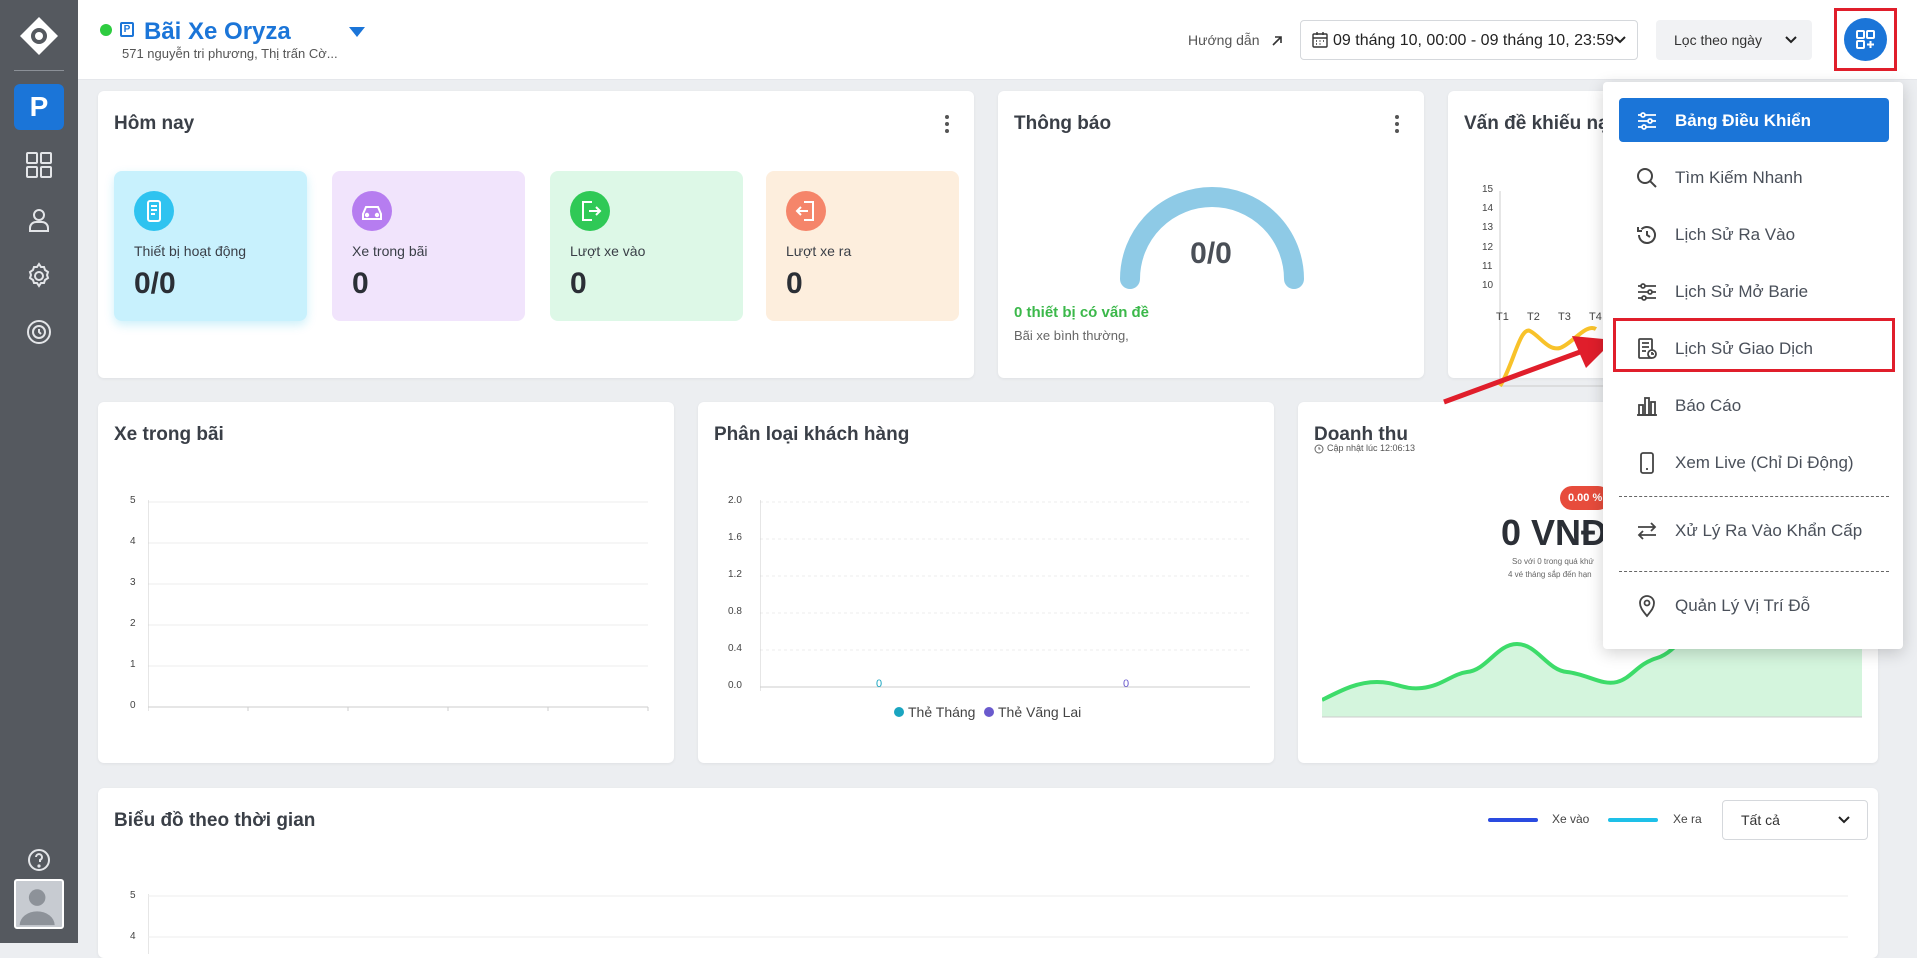 This screenshot has width=1917, height=958. I want to click on user-avatar, so click(39, 904).